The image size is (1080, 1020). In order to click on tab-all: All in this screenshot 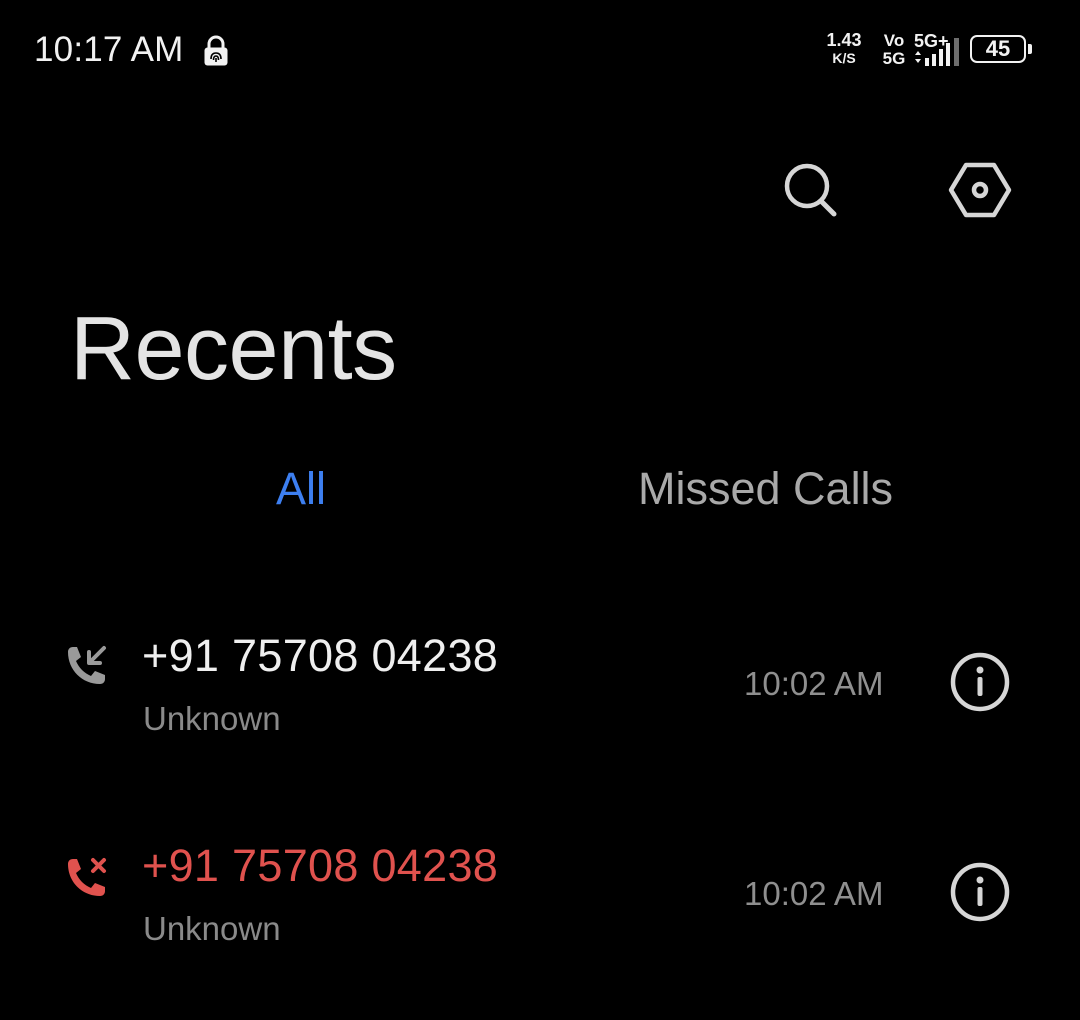, I will do `click(301, 489)`.